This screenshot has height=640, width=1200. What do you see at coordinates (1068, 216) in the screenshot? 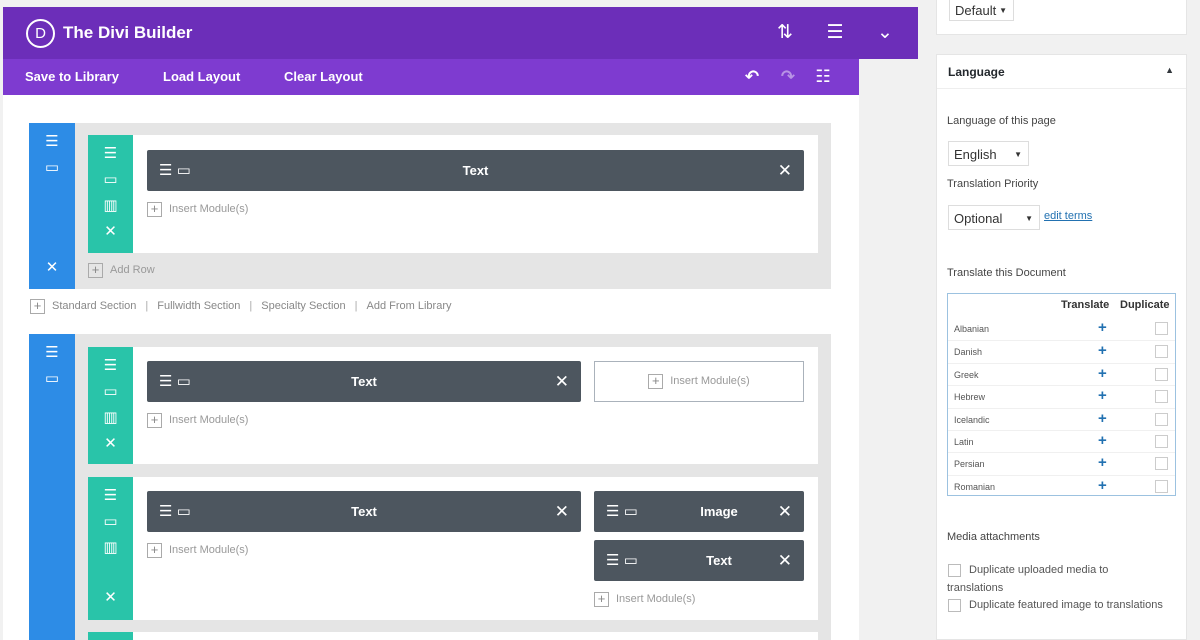
I see `edit-terms-link: edit terms` at bounding box center [1068, 216].